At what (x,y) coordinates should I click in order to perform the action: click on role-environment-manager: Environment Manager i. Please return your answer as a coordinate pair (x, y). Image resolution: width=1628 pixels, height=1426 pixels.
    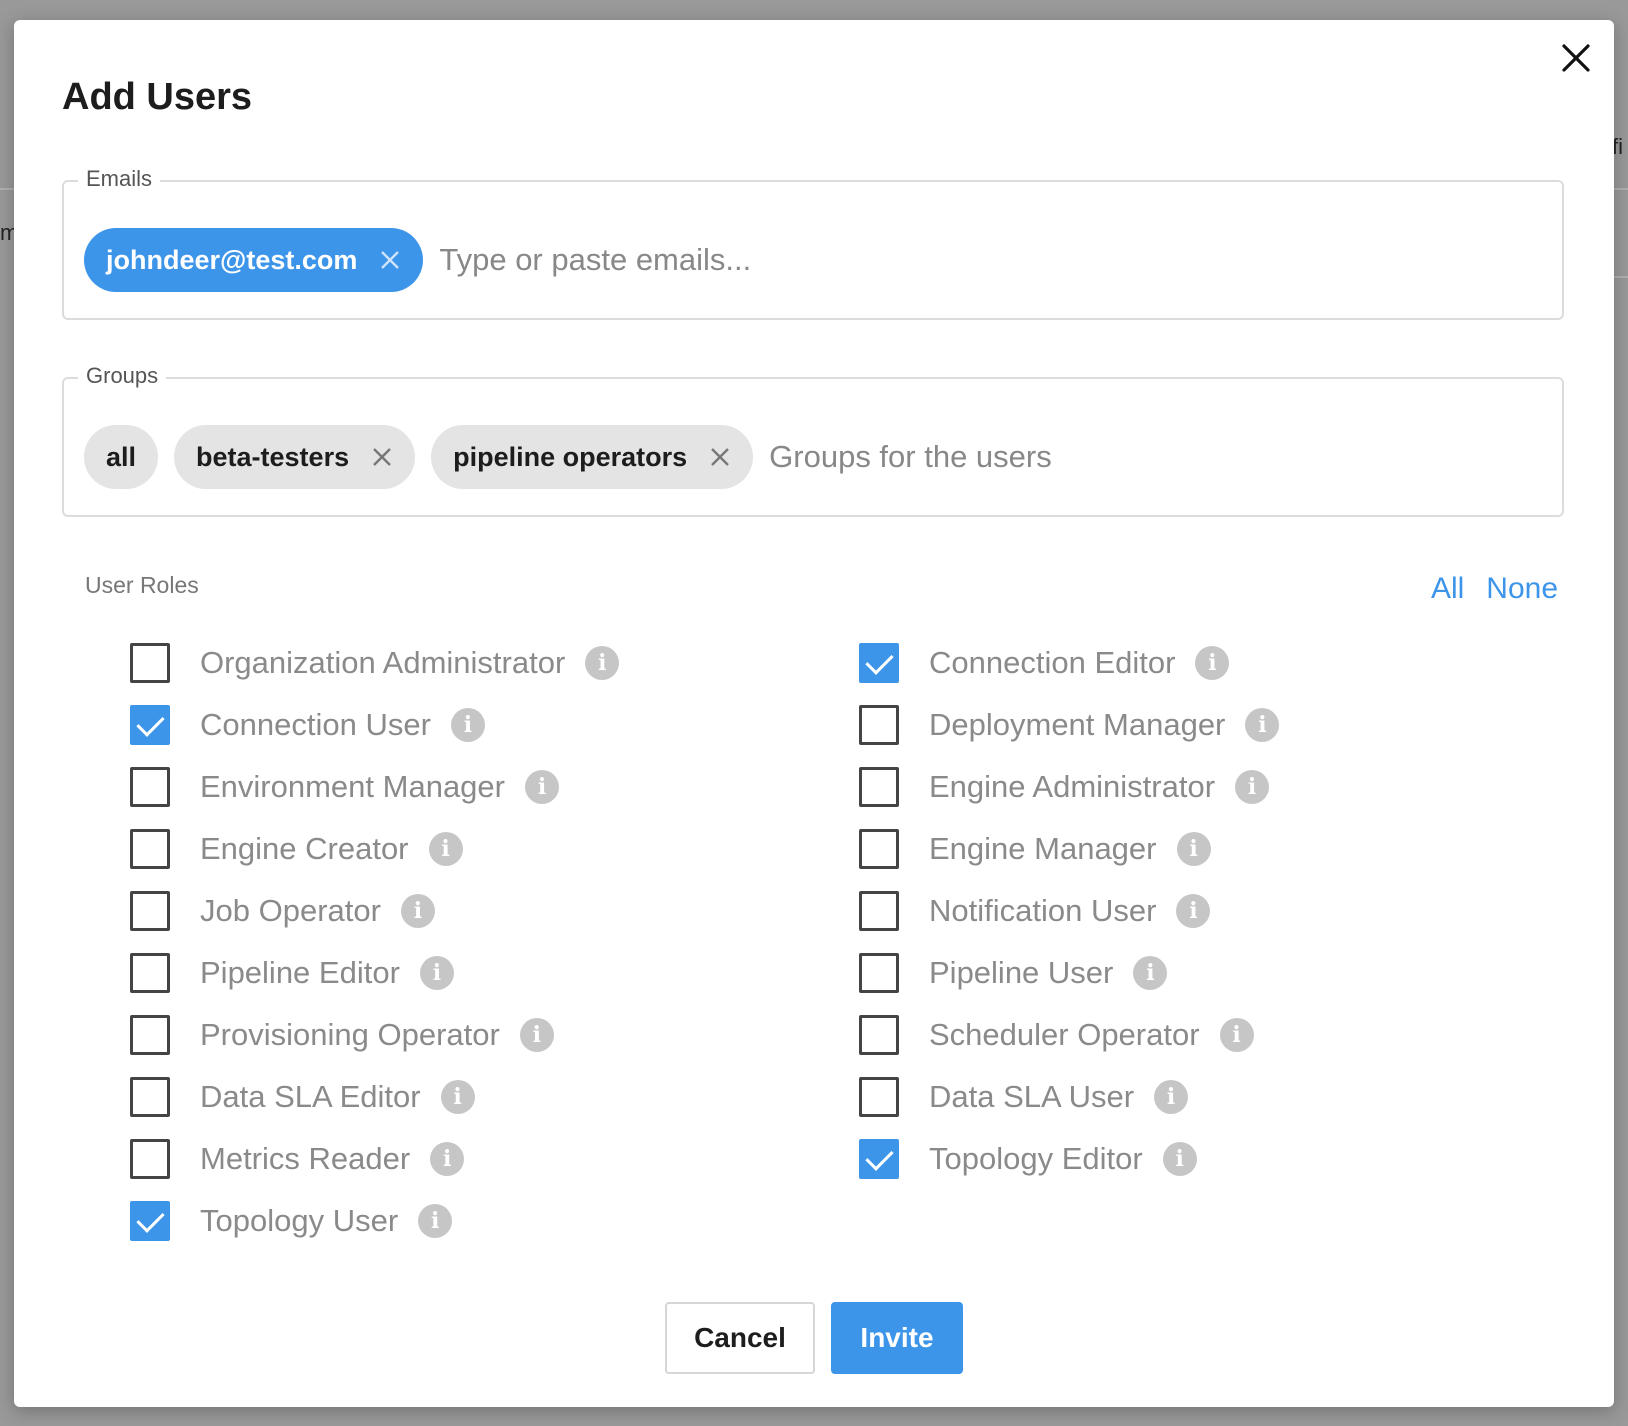
    Looking at the image, I should click on (480, 787).